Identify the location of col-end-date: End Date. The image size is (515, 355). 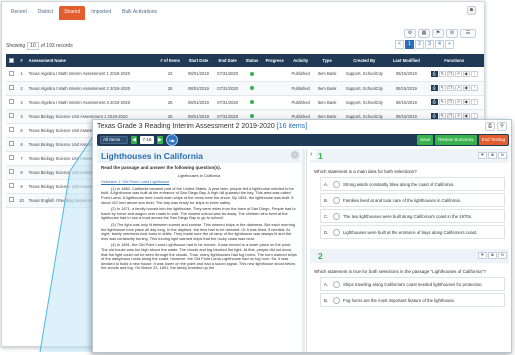
(228, 60).